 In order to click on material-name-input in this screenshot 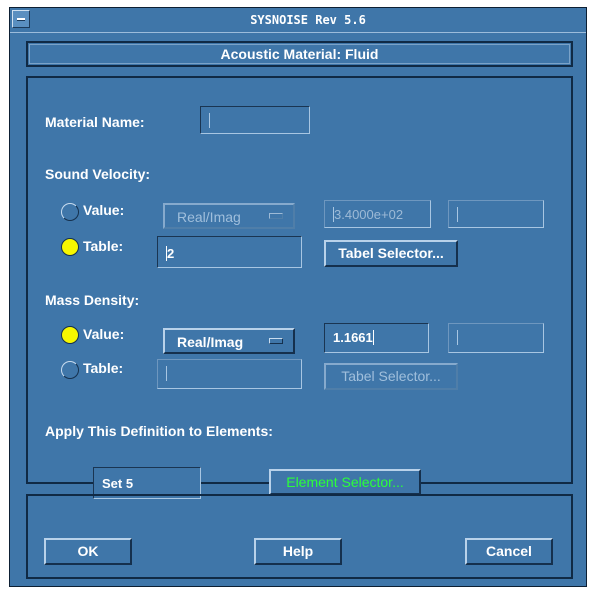, I will do `click(255, 120)`.